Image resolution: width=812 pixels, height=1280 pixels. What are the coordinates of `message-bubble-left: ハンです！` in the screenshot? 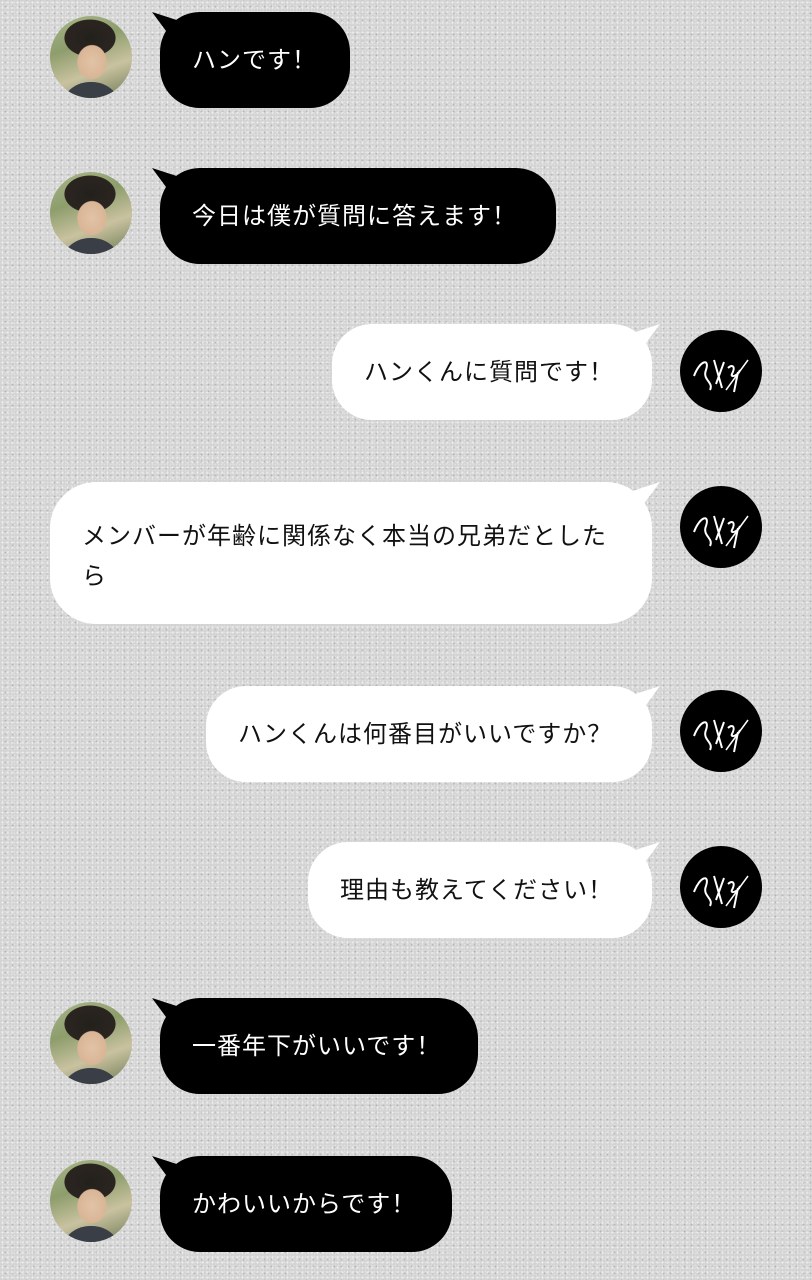 It's located at (255, 60).